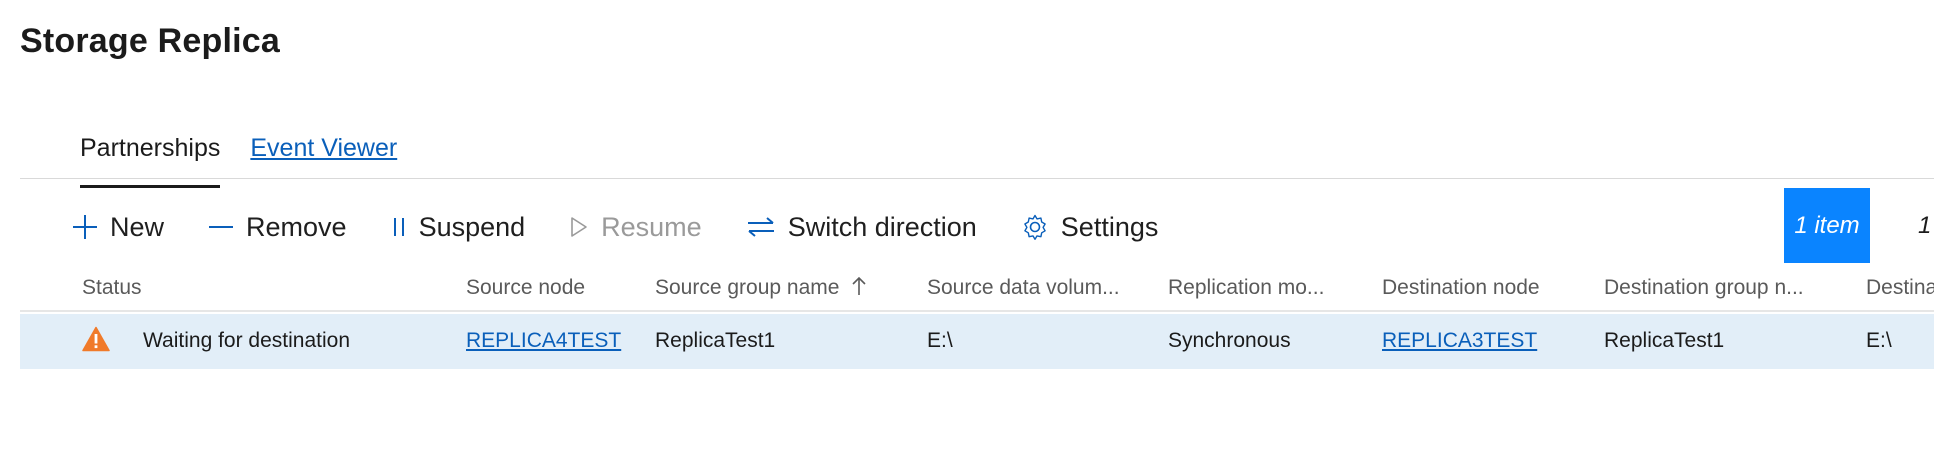  I want to click on item-count-badge: 1 item, so click(1827, 225).